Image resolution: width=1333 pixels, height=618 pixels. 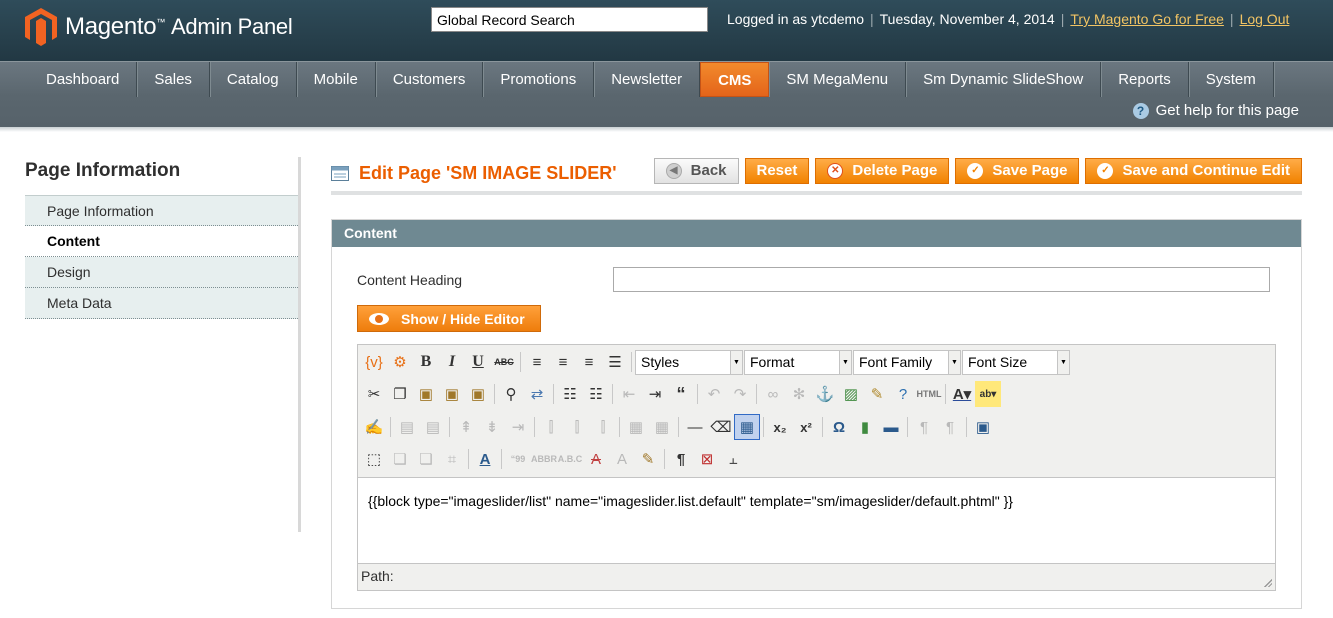 What do you see at coordinates (929, 394) in the screenshot?
I see `html-source-icon: HTML` at bounding box center [929, 394].